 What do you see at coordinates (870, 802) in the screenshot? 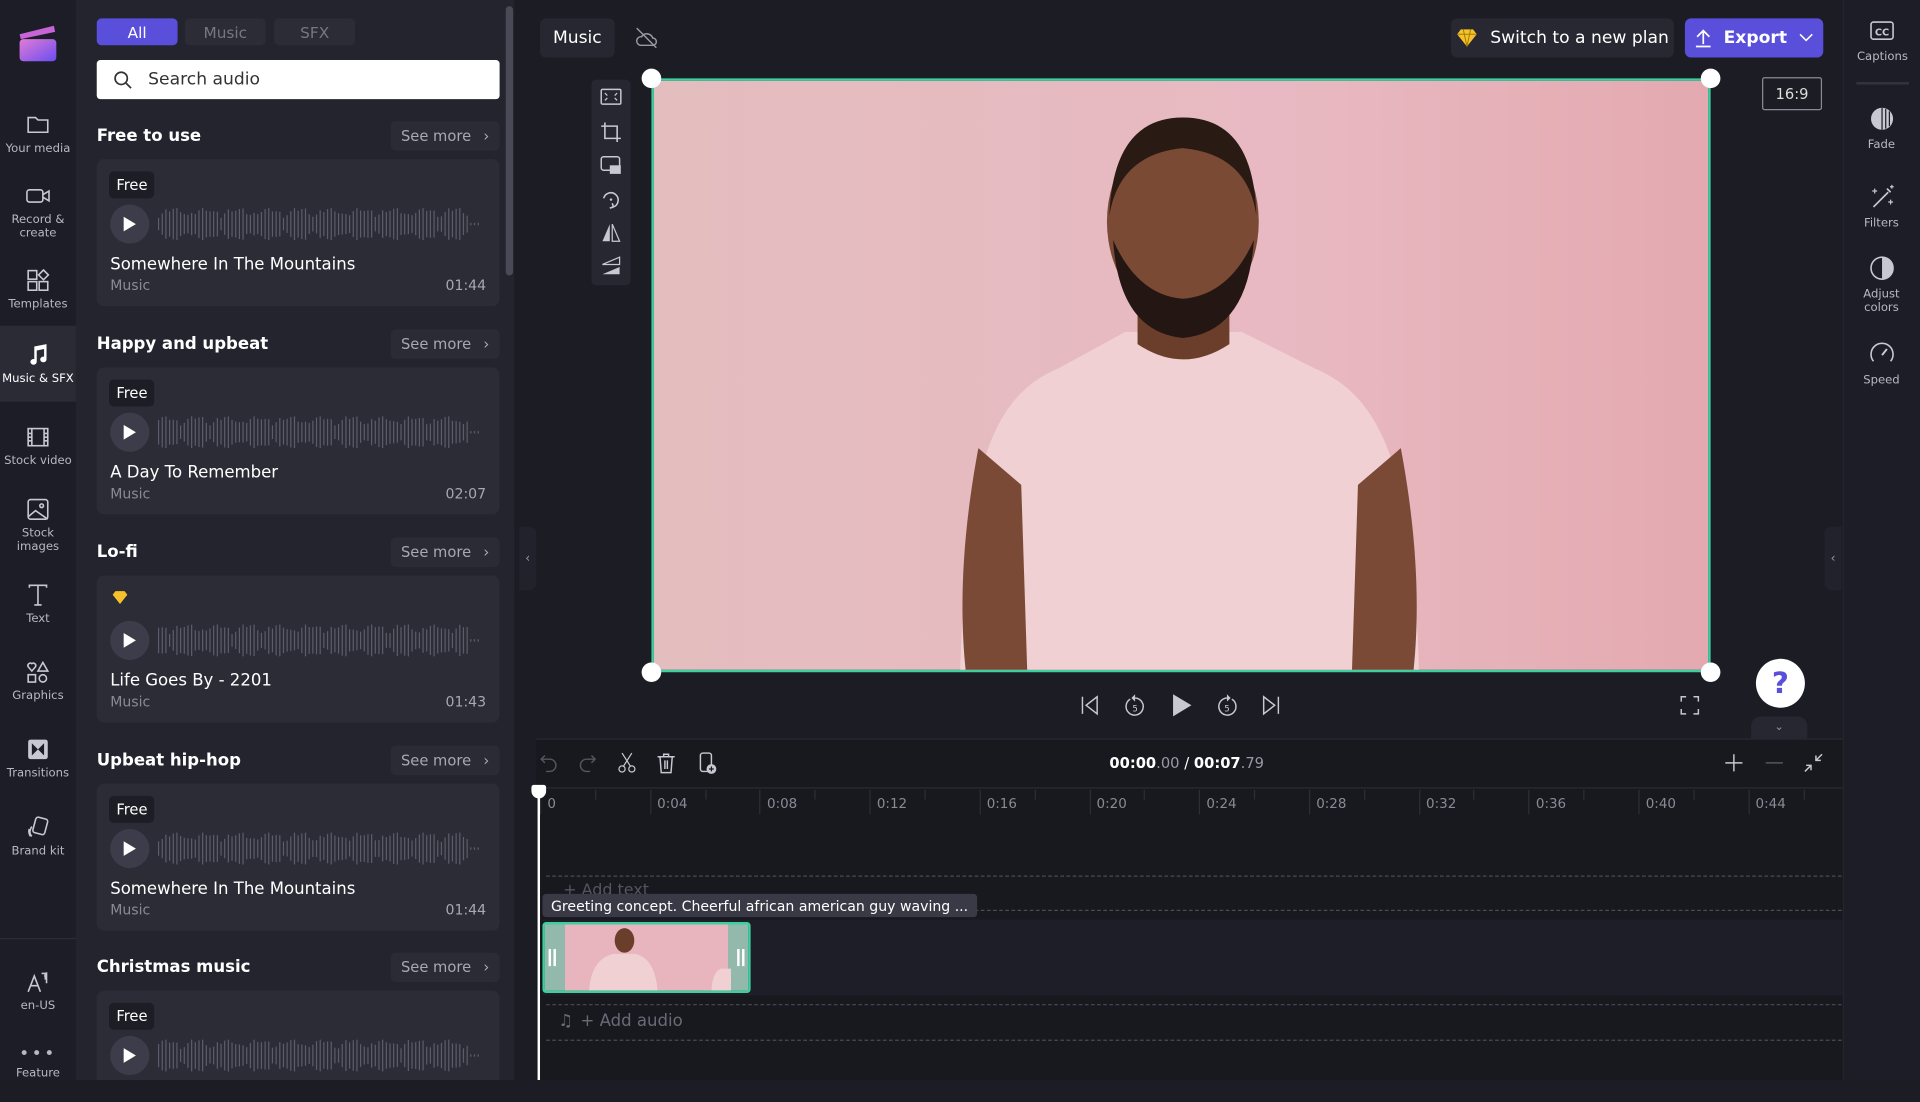
I see `ruler-major-tick` at bounding box center [870, 802].